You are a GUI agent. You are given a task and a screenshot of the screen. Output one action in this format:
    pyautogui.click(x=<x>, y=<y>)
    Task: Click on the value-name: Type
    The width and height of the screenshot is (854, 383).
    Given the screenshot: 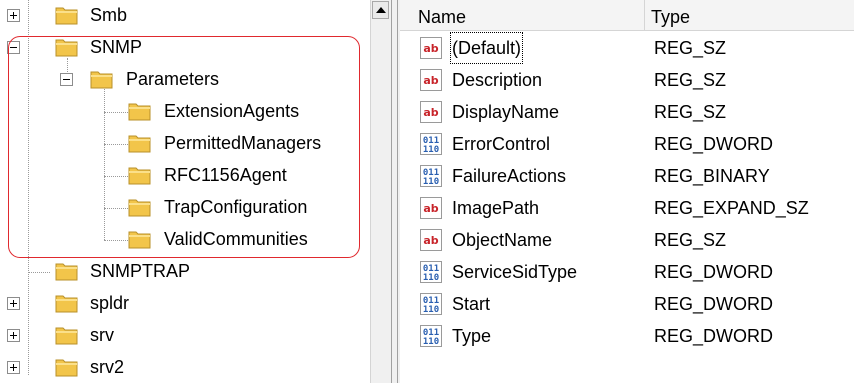 What is the action you would take?
    pyautogui.click(x=472, y=336)
    